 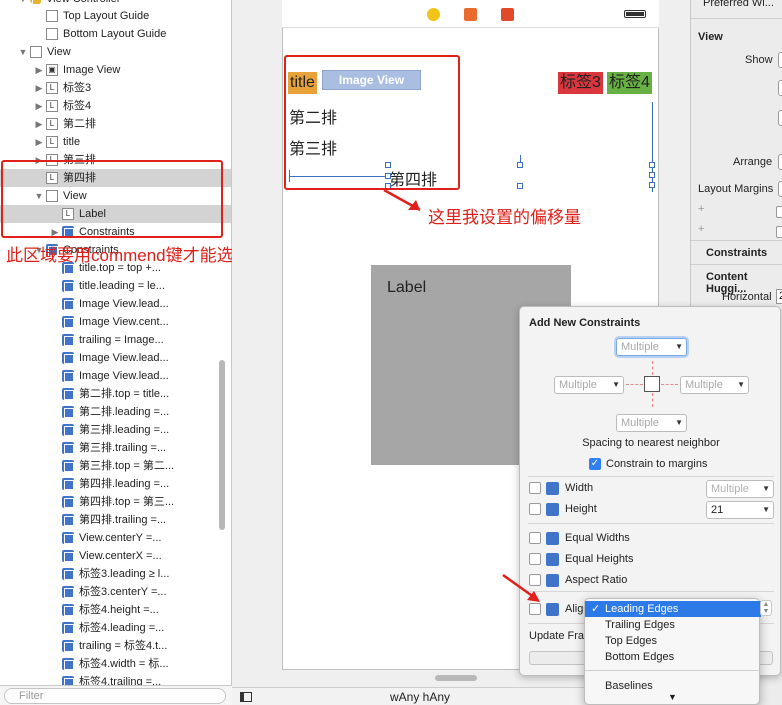 What do you see at coordinates (580, 83) in the screenshot?
I see `tag3-label: 标签3` at bounding box center [580, 83].